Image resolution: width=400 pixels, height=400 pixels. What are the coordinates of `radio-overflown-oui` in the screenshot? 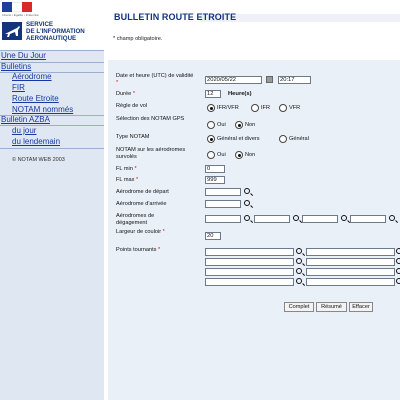 It's located at (211, 155).